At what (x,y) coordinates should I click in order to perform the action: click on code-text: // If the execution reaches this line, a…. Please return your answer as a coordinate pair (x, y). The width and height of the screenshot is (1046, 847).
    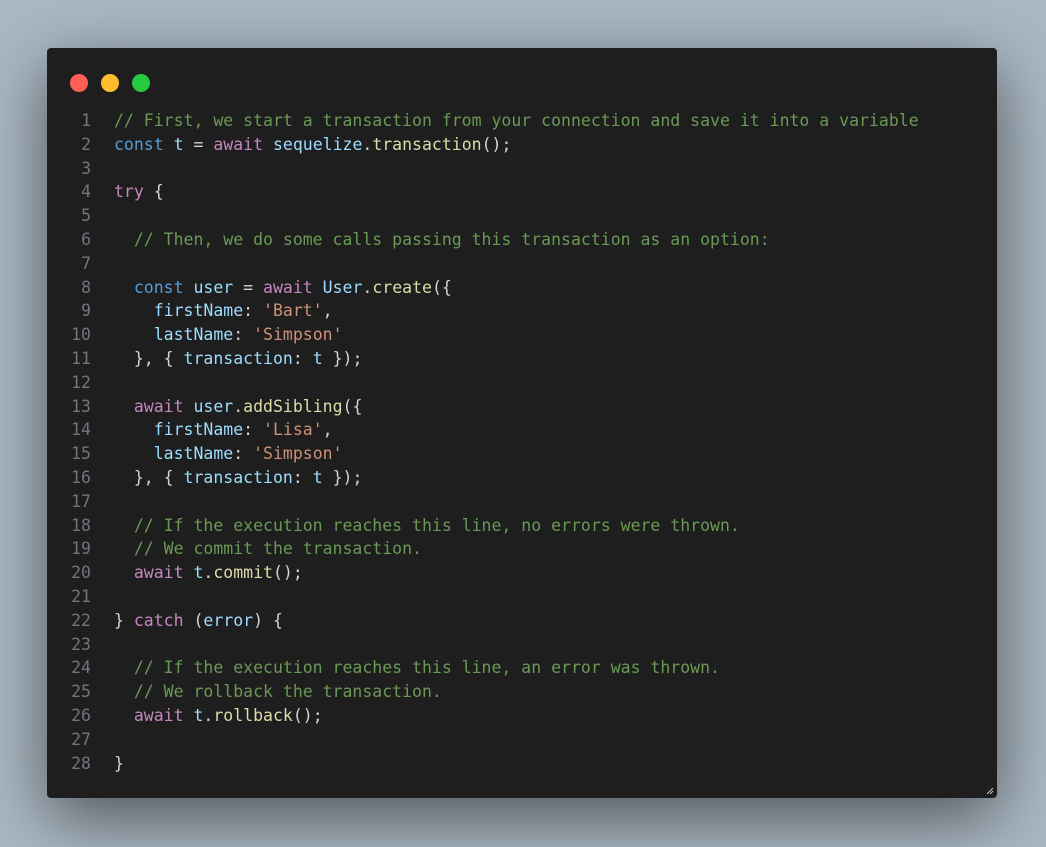
    Looking at the image, I should click on (417, 668).